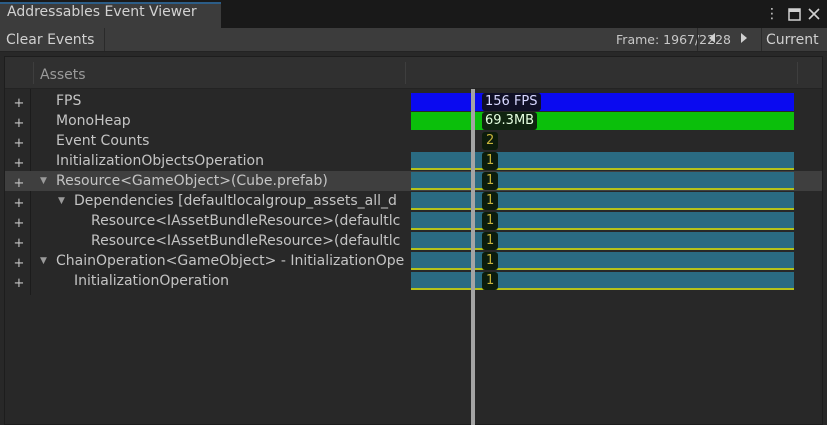  What do you see at coordinates (192, 181) in the screenshot?
I see `tree-row-label: Resource<GameObject>(Cube.prefab)` at bounding box center [192, 181].